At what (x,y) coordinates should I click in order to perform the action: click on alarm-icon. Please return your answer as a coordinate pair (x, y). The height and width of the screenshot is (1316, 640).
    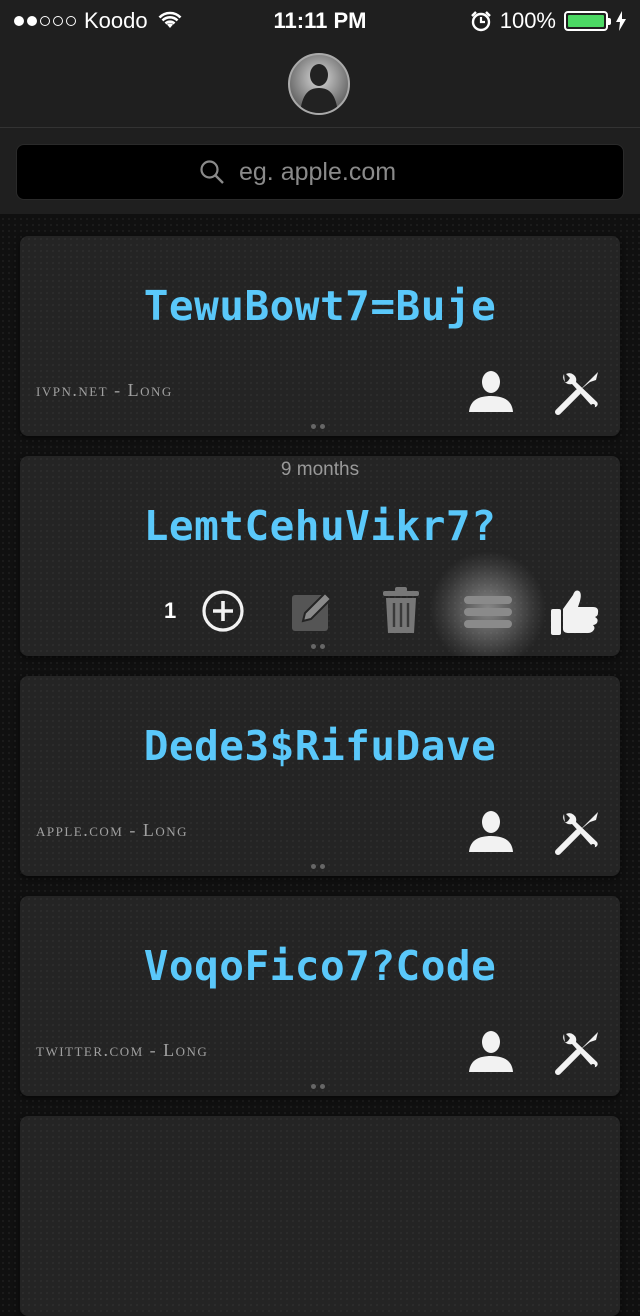
    Looking at the image, I should click on (480, 21).